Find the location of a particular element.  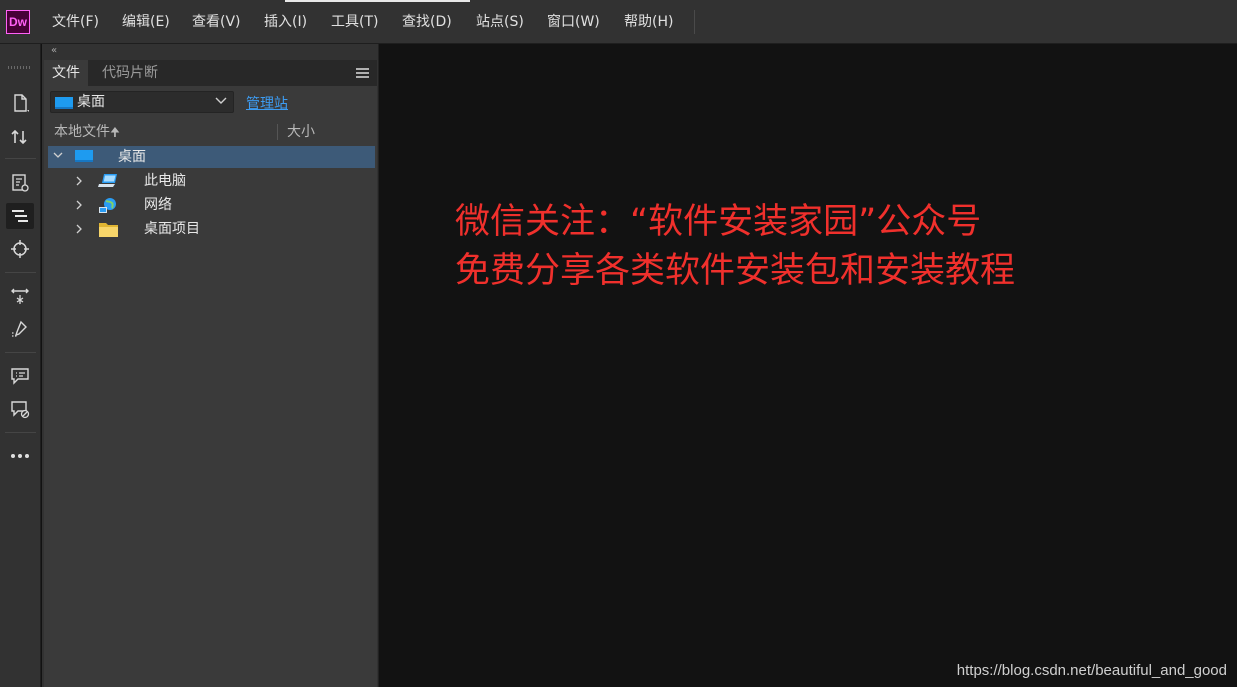

tree-item-label: 桌面 is located at coordinates (132, 157).